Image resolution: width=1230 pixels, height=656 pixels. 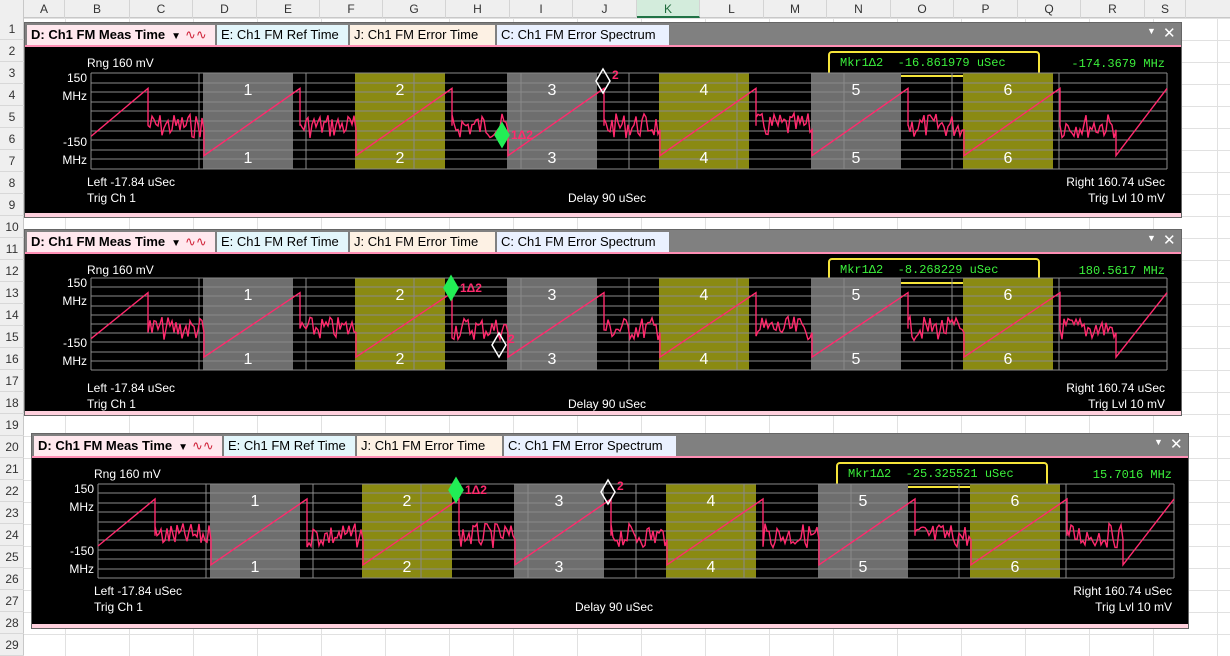 What do you see at coordinates (12, 183) in the screenshot?
I see `row-header: 8` at bounding box center [12, 183].